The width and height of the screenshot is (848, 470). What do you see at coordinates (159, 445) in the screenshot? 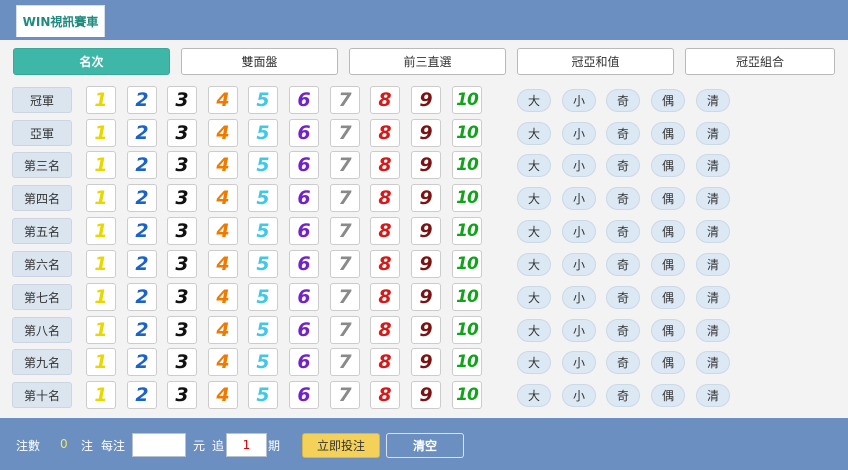
I see `bet-amount-input` at bounding box center [159, 445].